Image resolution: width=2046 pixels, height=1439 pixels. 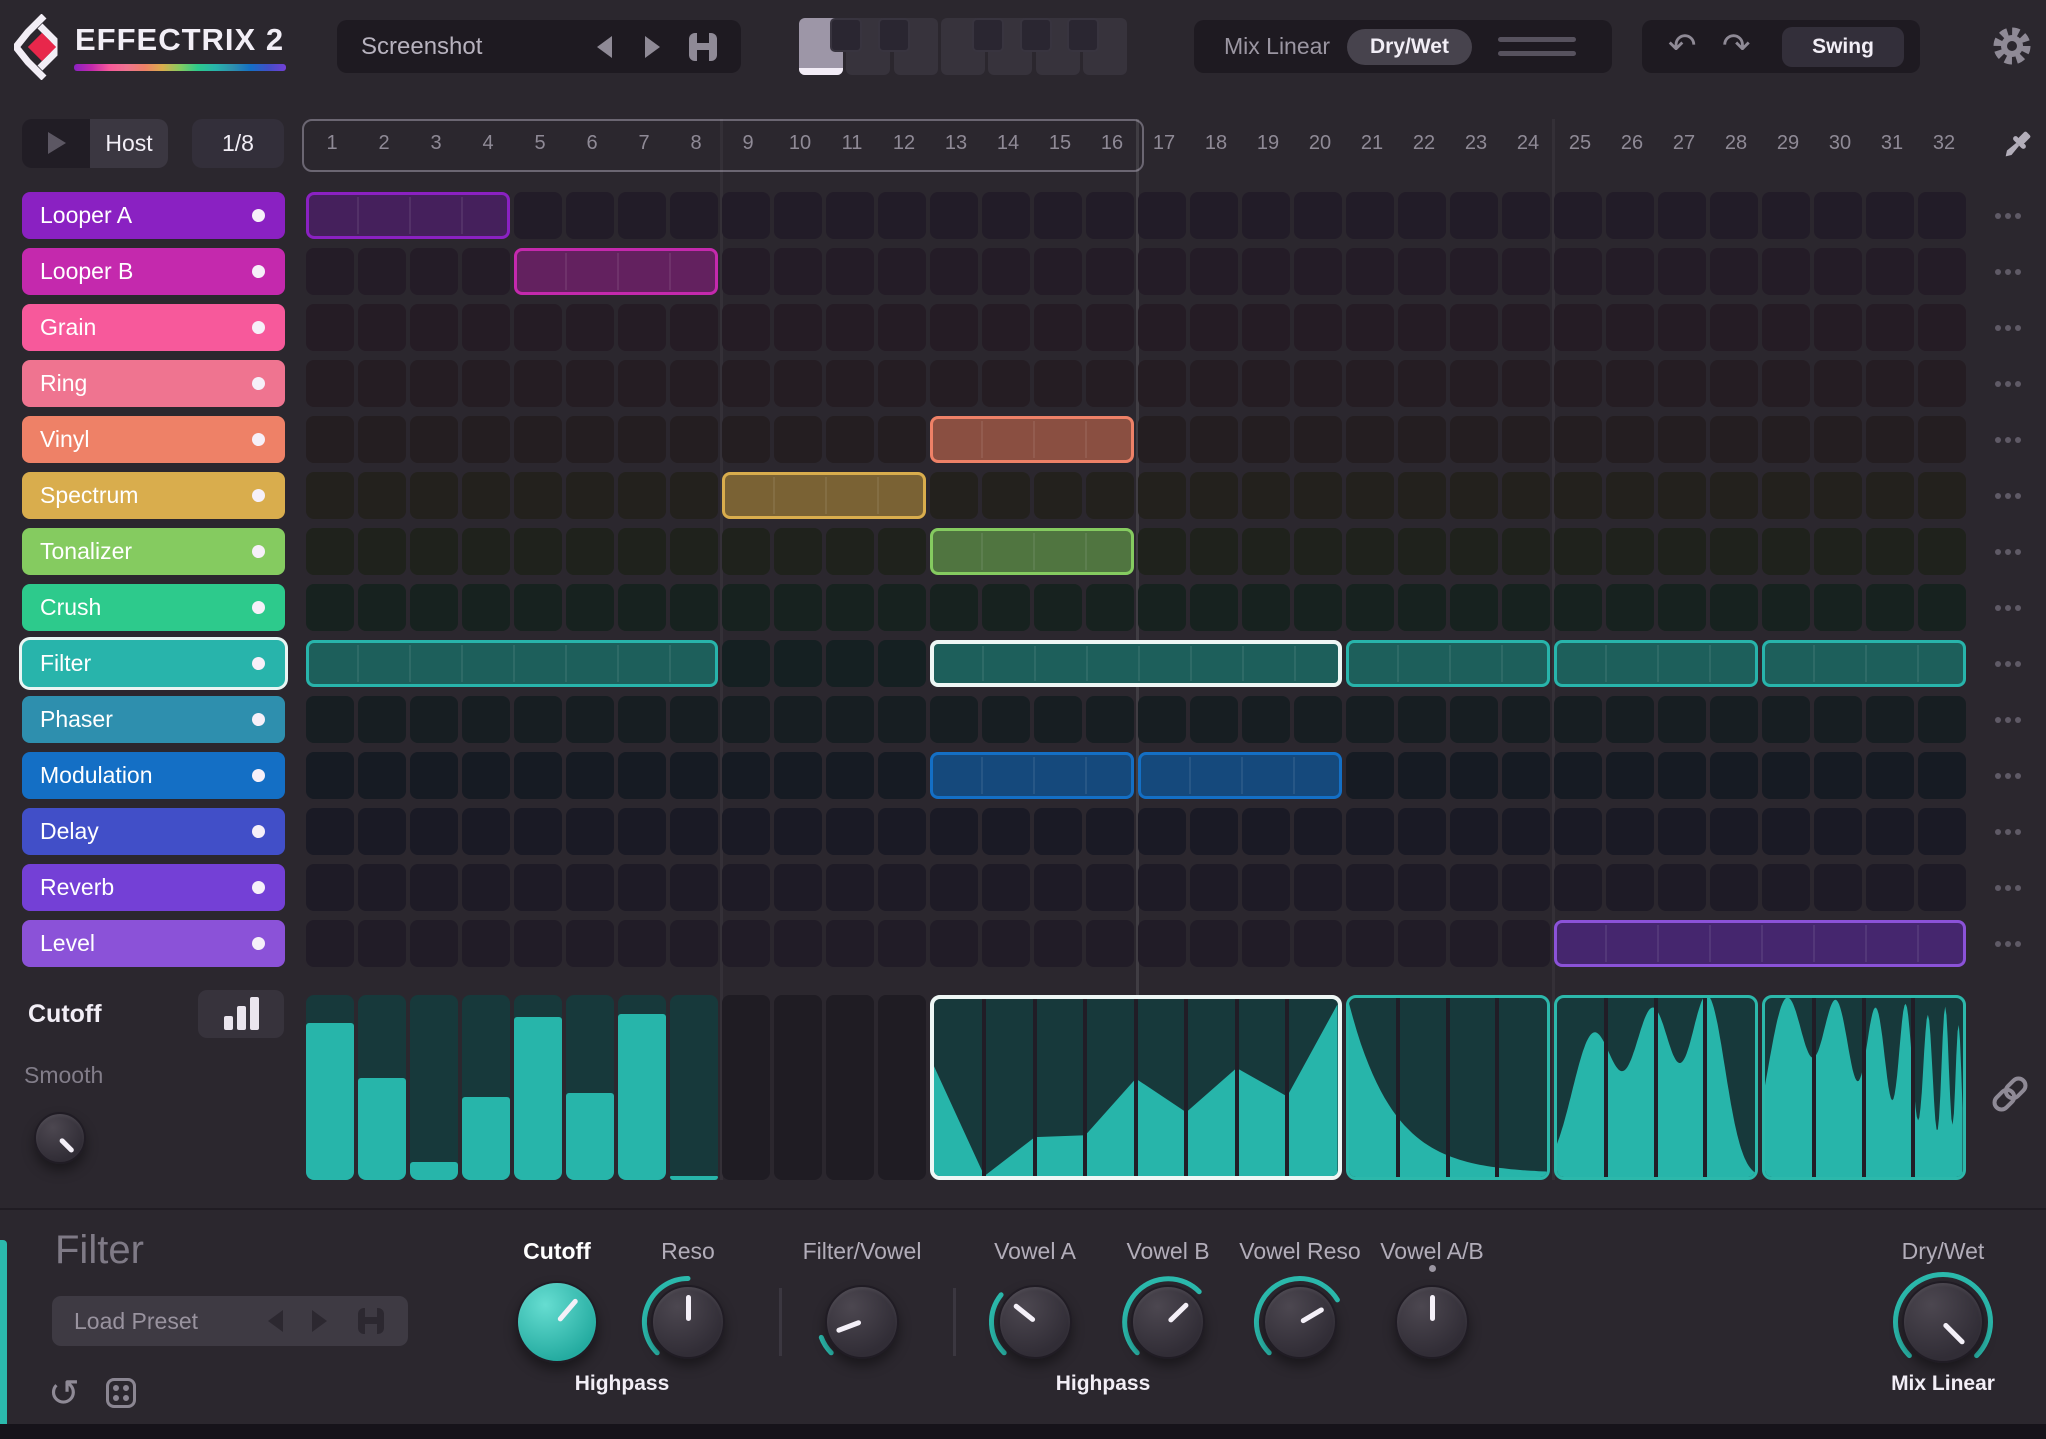 What do you see at coordinates (153, 607) in the screenshot?
I see `track-crush: Crush` at bounding box center [153, 607].